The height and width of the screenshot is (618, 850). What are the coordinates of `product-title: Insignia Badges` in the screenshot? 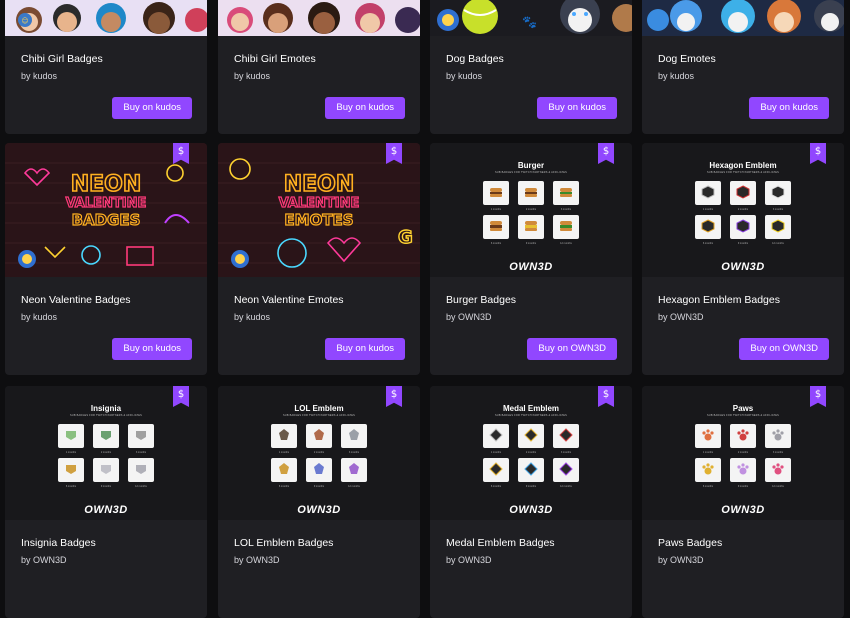 It's located at (58, 543).